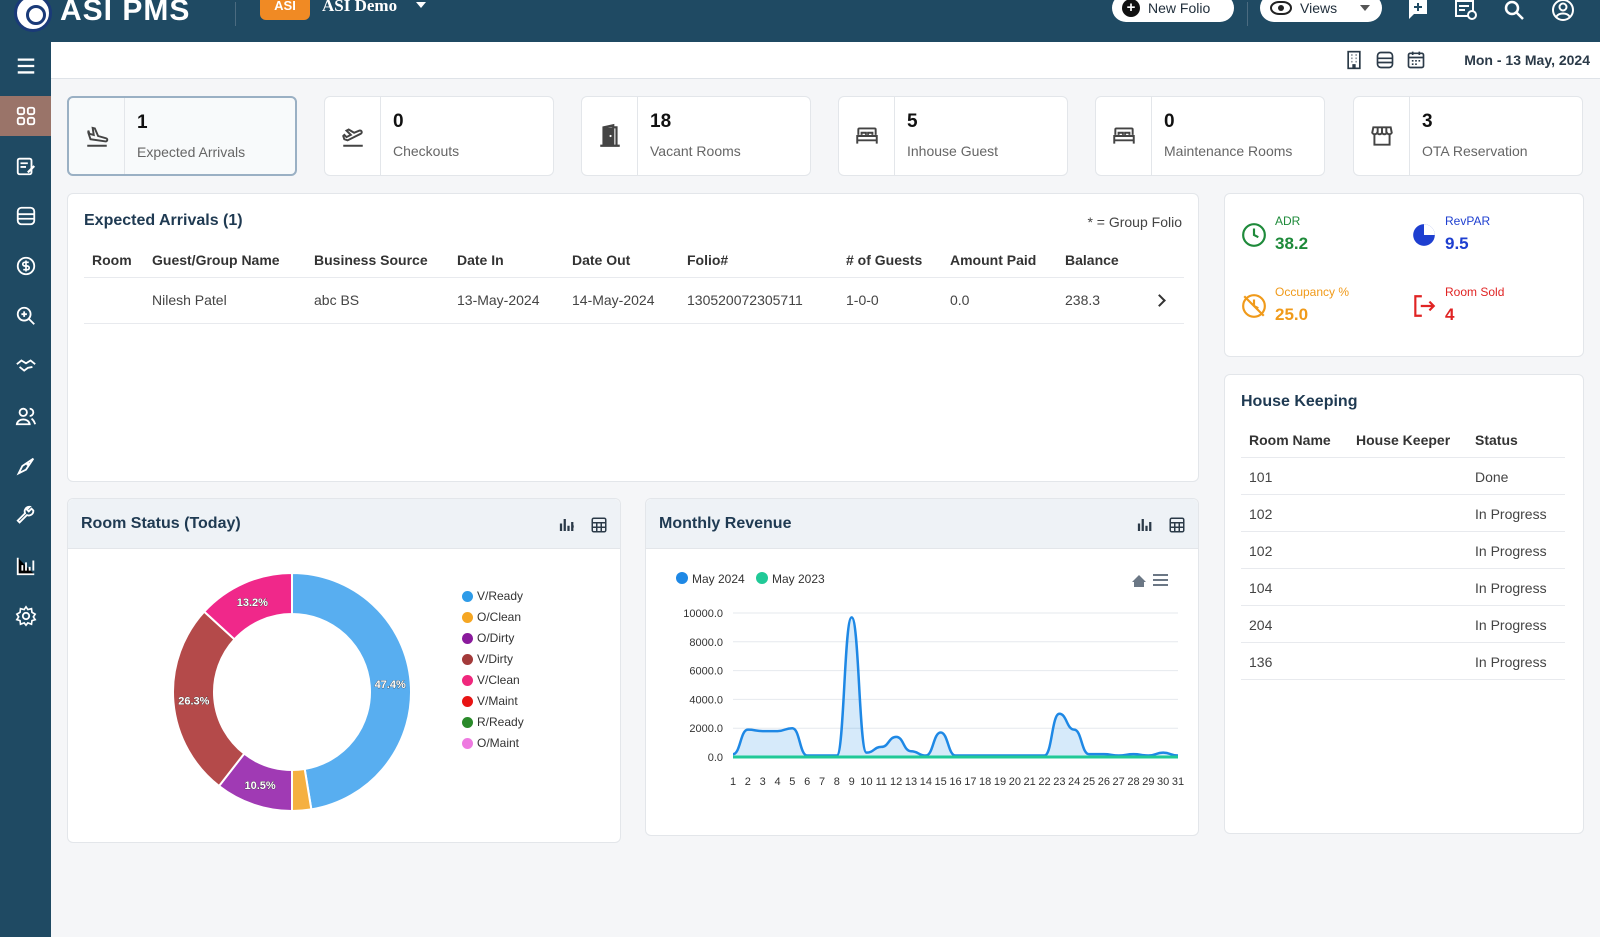 This screenshot has width=1600, height=937. I want to click on sidebar-item-rooms, so click(25, 216).